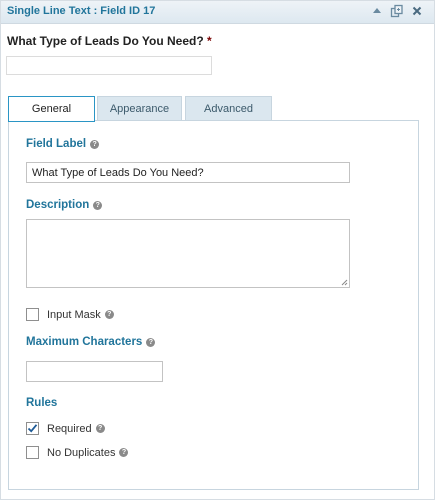  I want to click on tab-general: General, so click(51, 109).